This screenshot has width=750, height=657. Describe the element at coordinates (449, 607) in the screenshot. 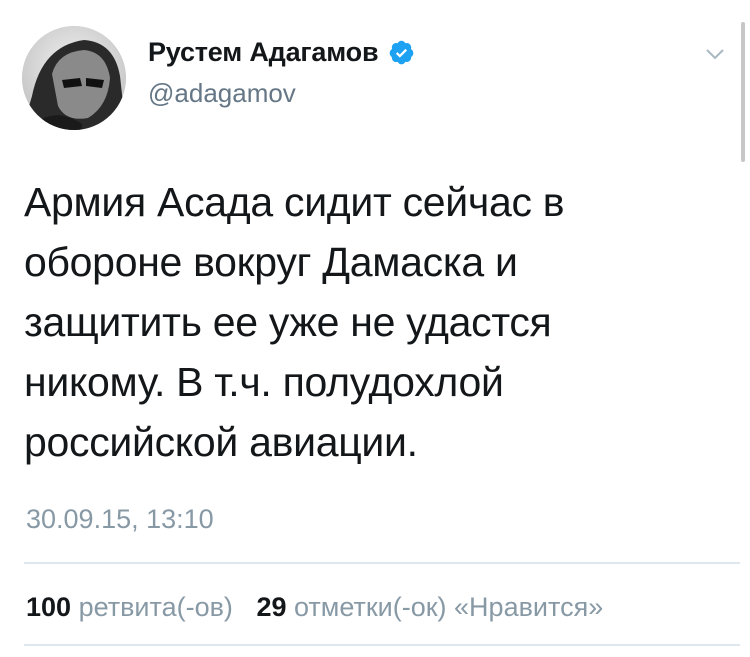

I see `likes-label: отметки(-ок) «Нравится»` at that location.